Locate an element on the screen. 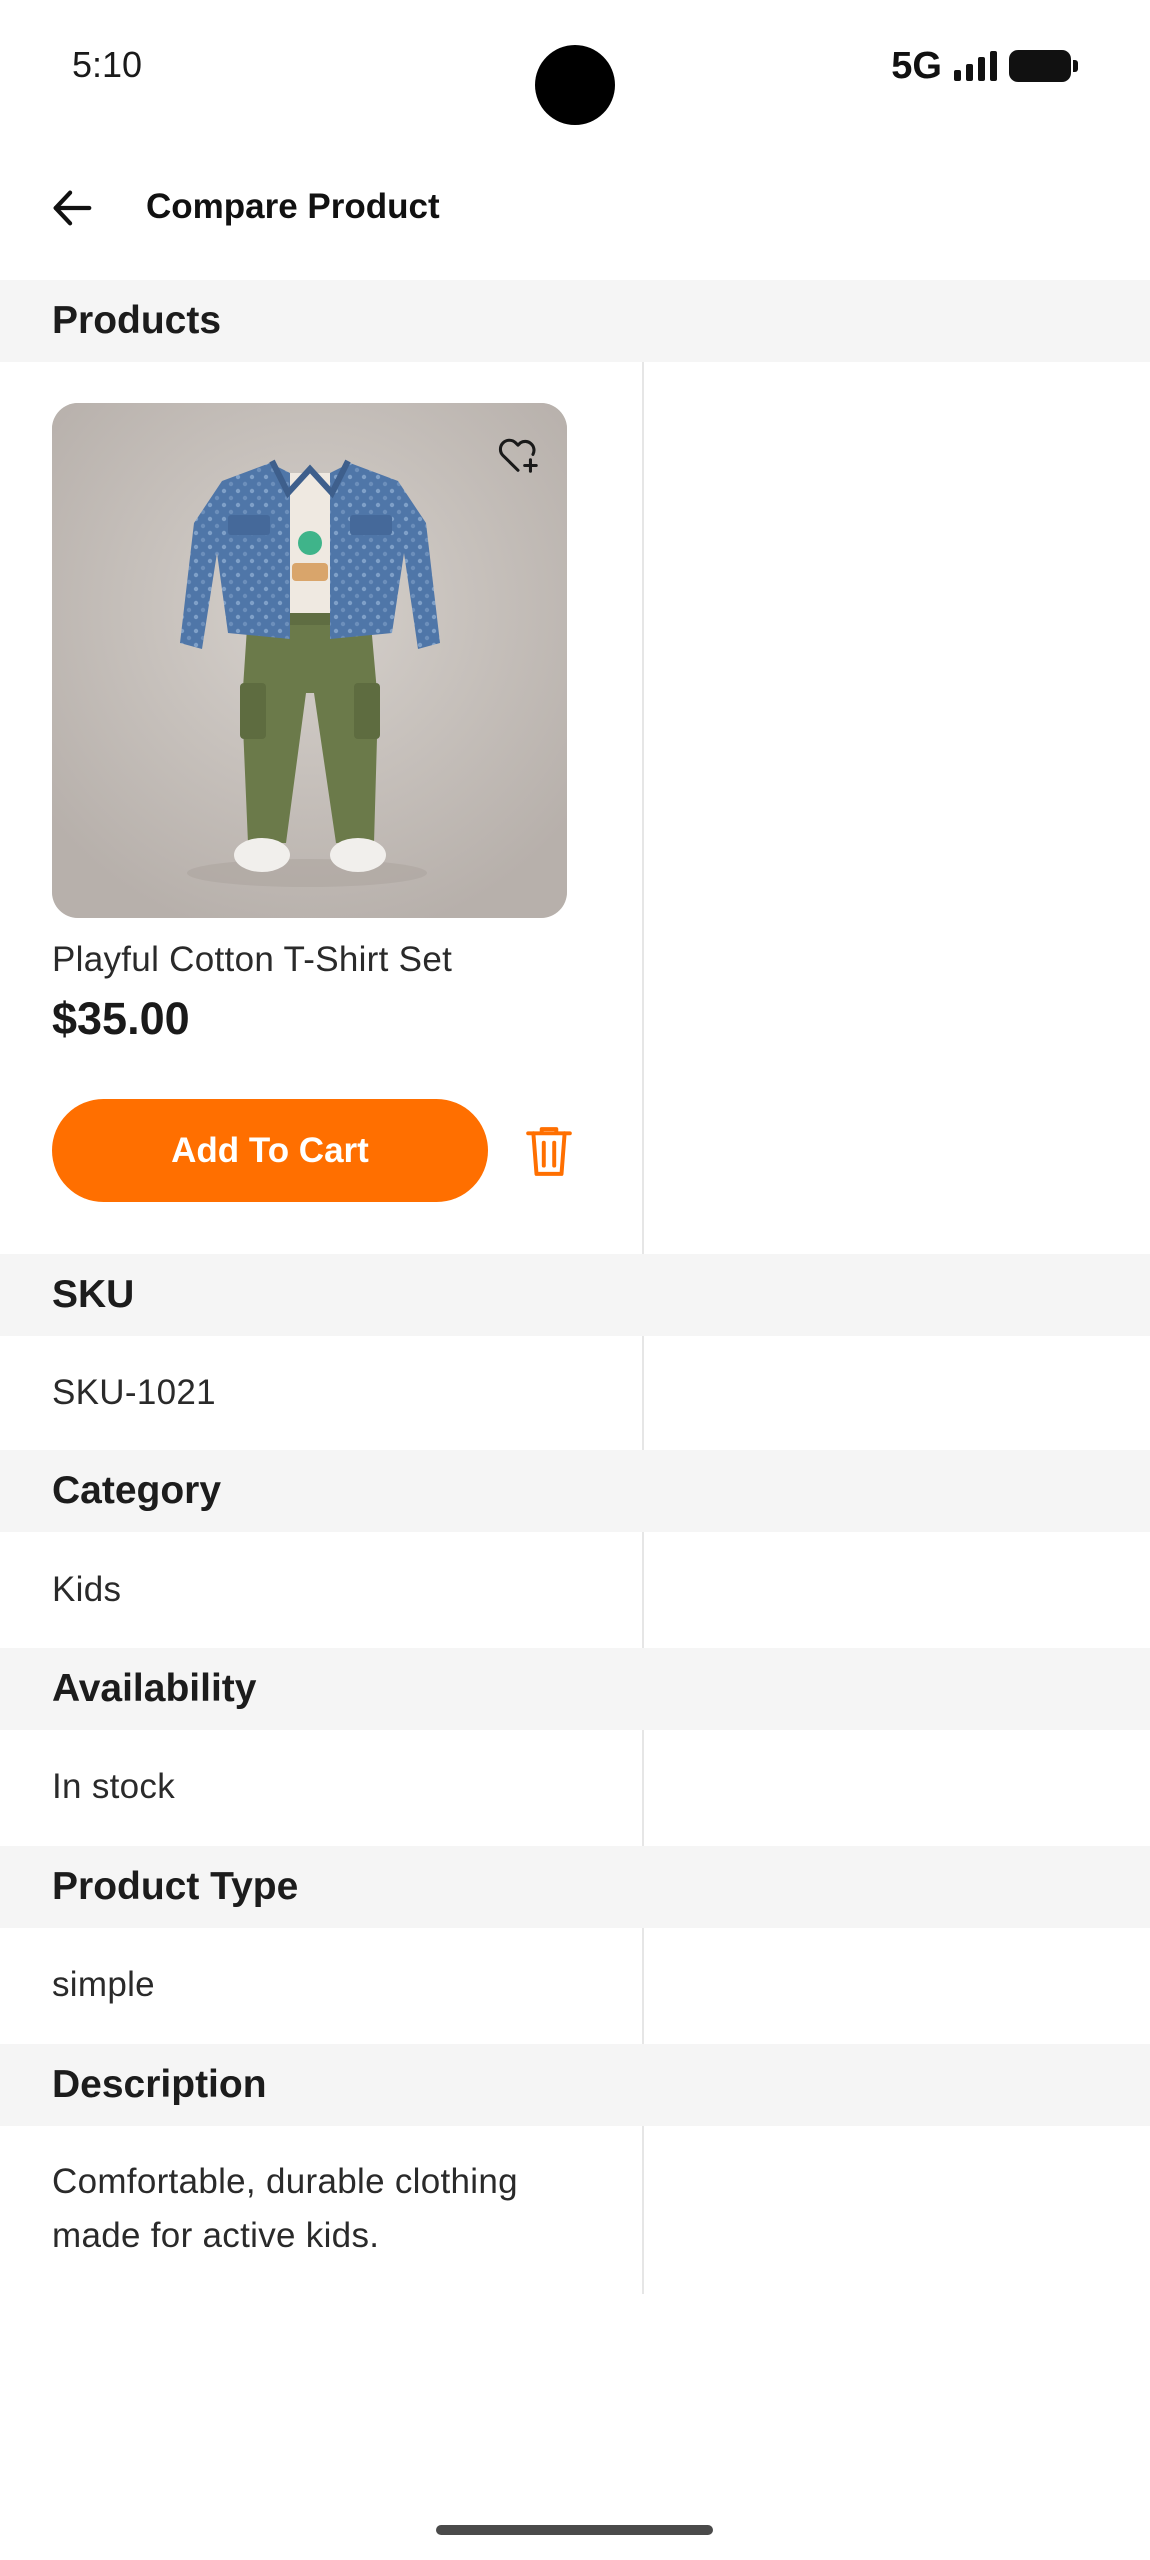  section-title: Category is located at coordinates (137, 1490).